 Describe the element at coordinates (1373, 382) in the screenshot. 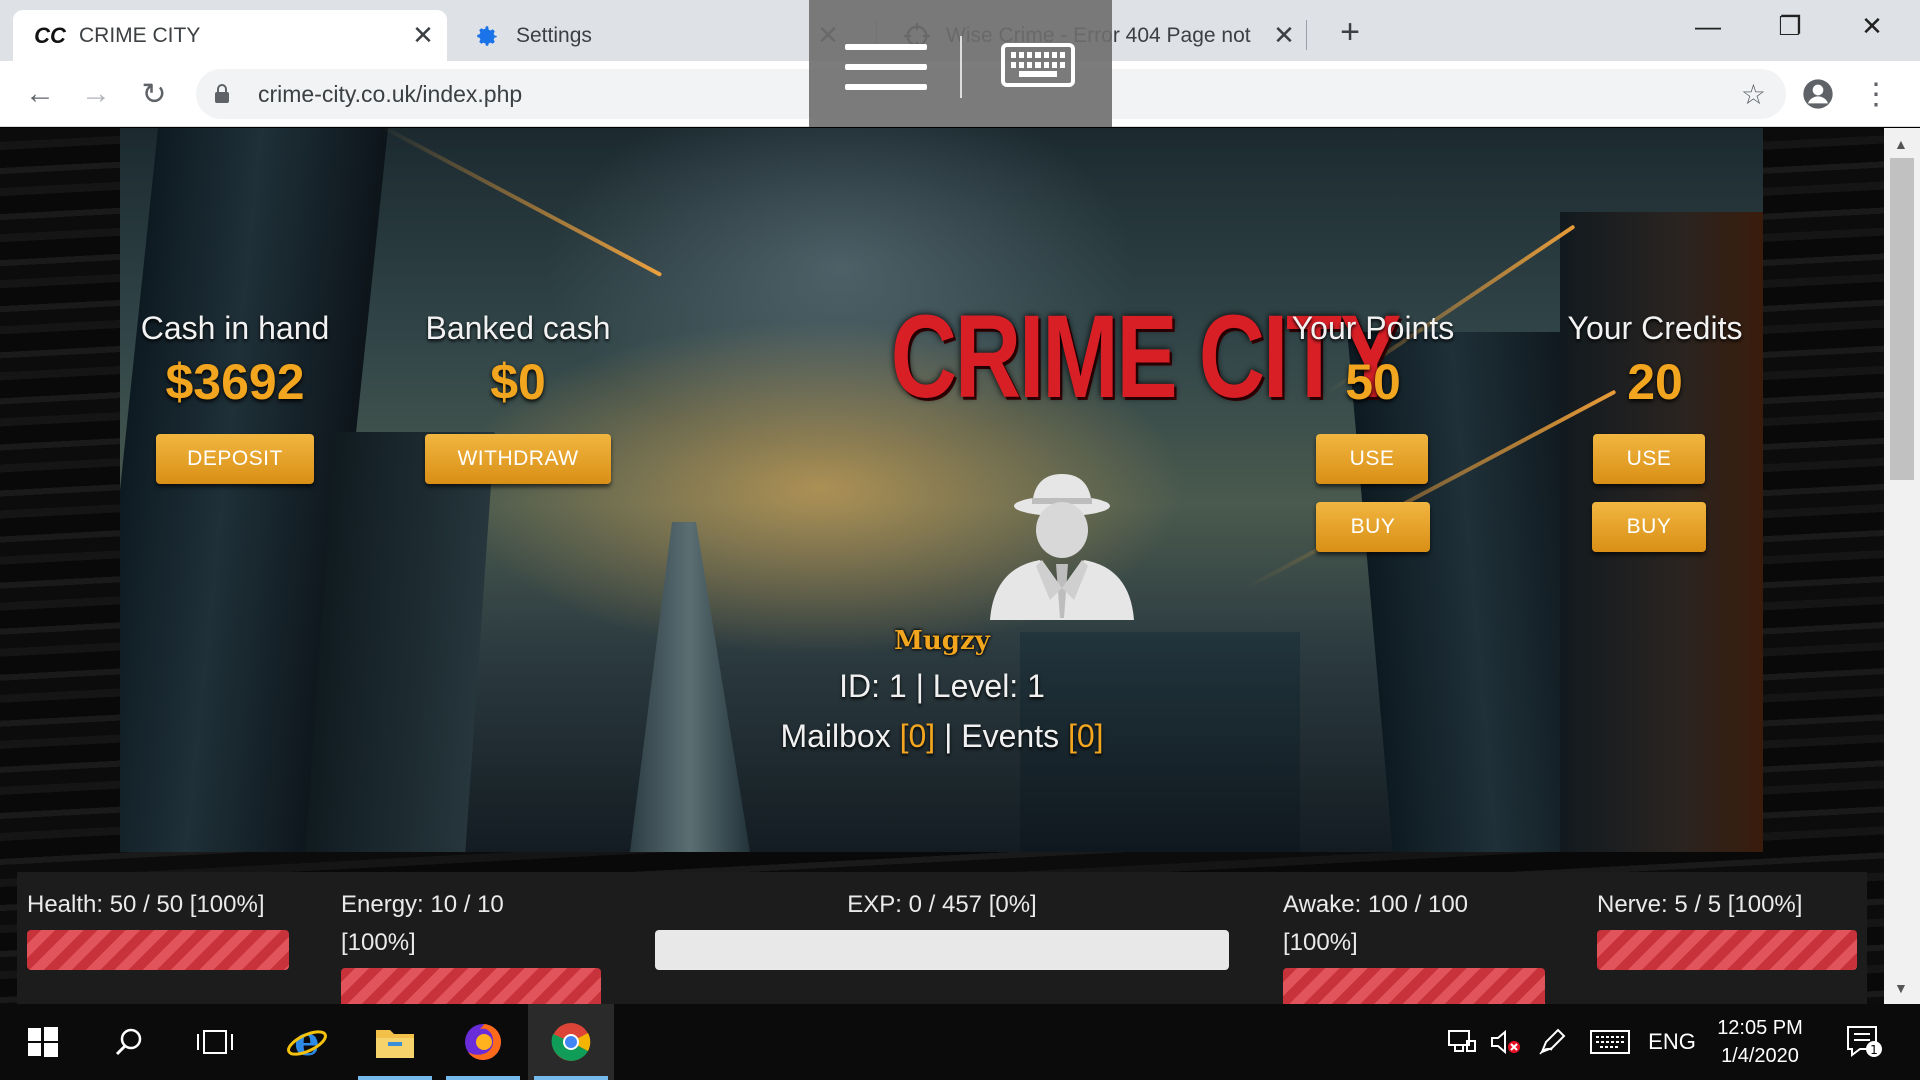

I see `points-value: 50` at that location.